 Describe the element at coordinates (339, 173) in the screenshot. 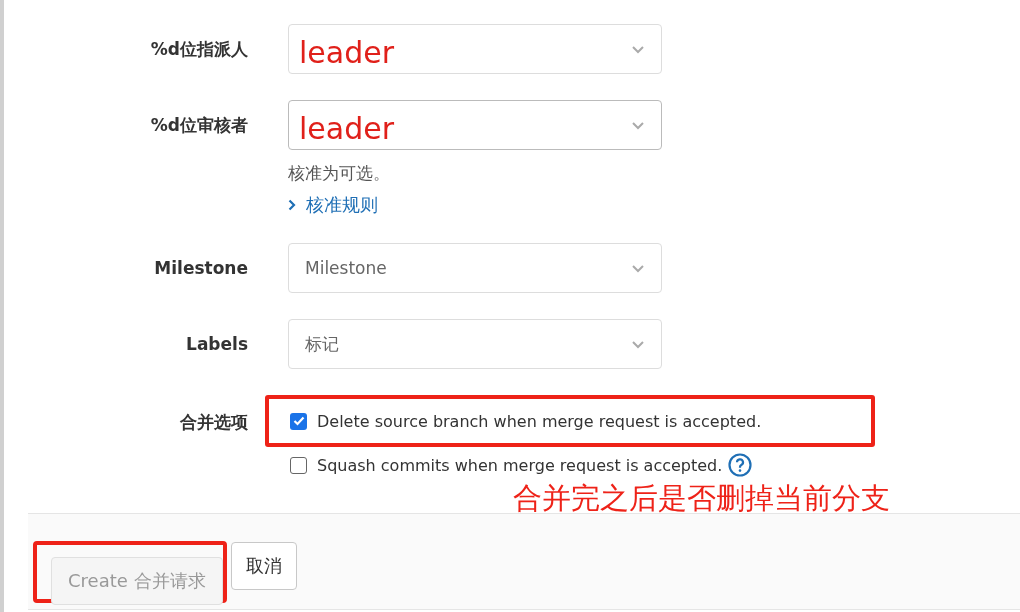

I see `help-text: 核准为可选。` at that location.